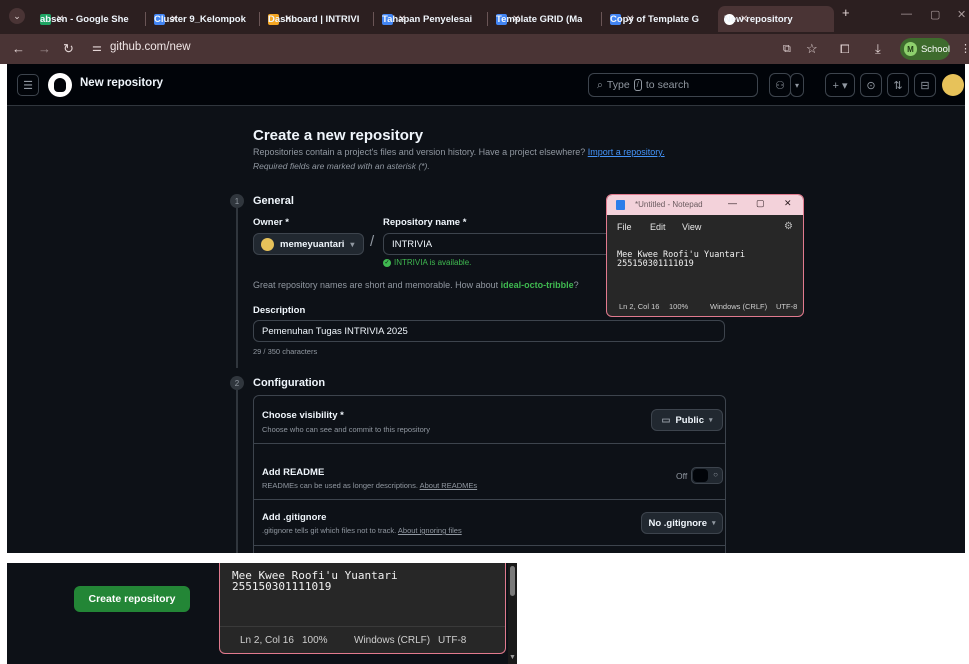 The height and width of the screenshot is (664, 969). What do you see at coordinates (846, 12) in the screenshot?
I see `new-tab-icon: +` at bounding box center [846, 12].